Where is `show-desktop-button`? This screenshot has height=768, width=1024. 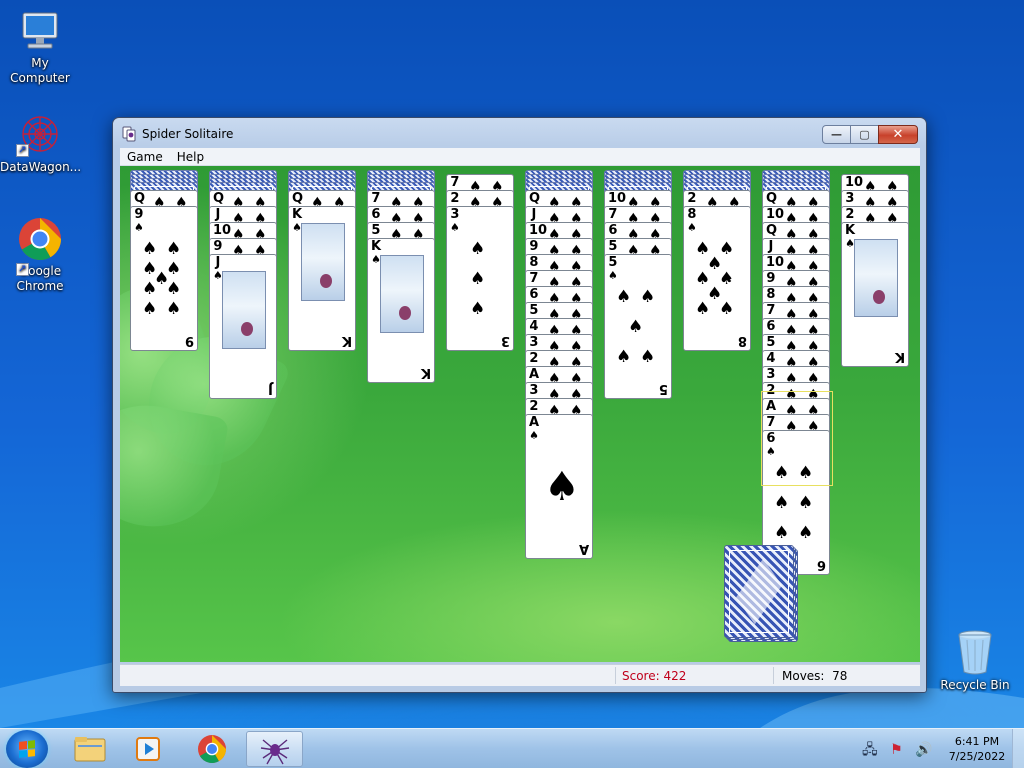
show-desktop-button is located at coordinates (1018, 748).